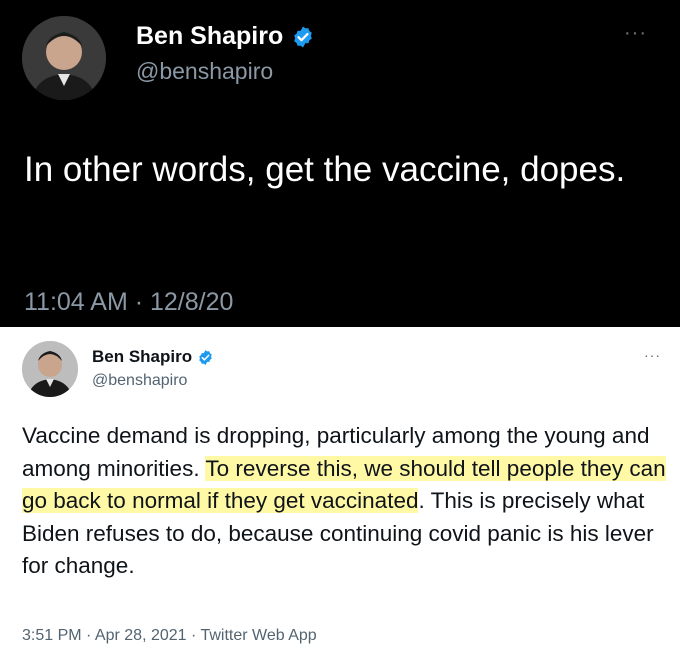  What do you see at coordinates (128, 302) in the screenshot?
I see `tweet-timestamp: 11:04 AM · 12/8/20` at bounding box center [128, 302].